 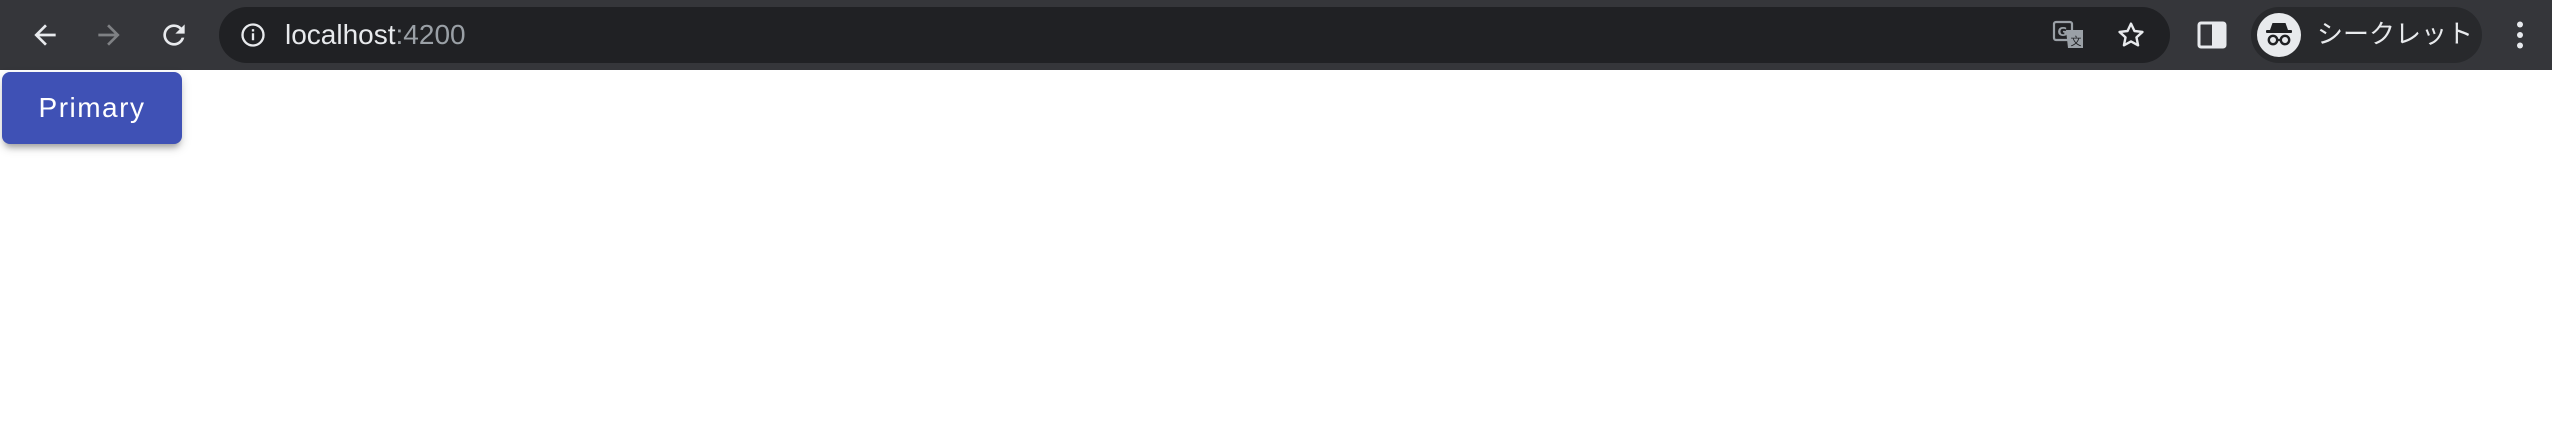 I want to click on incognito-icon, so click(x=2279, y=35).